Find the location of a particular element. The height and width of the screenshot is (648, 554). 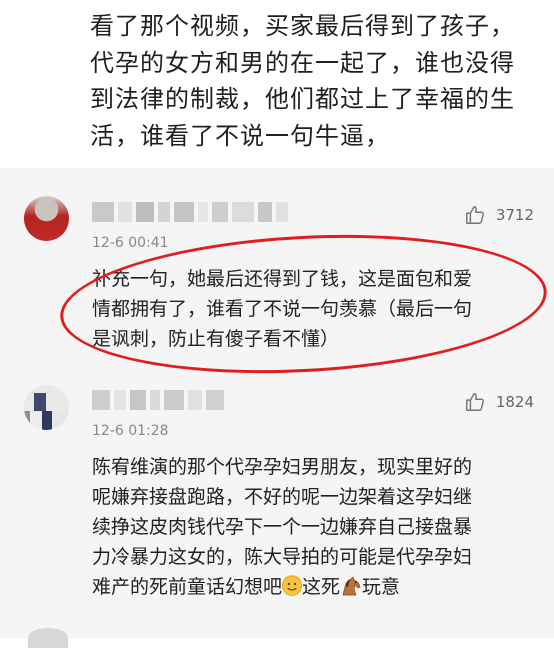

reply-text-segment: 这死 is located at coordinates (321, 587).